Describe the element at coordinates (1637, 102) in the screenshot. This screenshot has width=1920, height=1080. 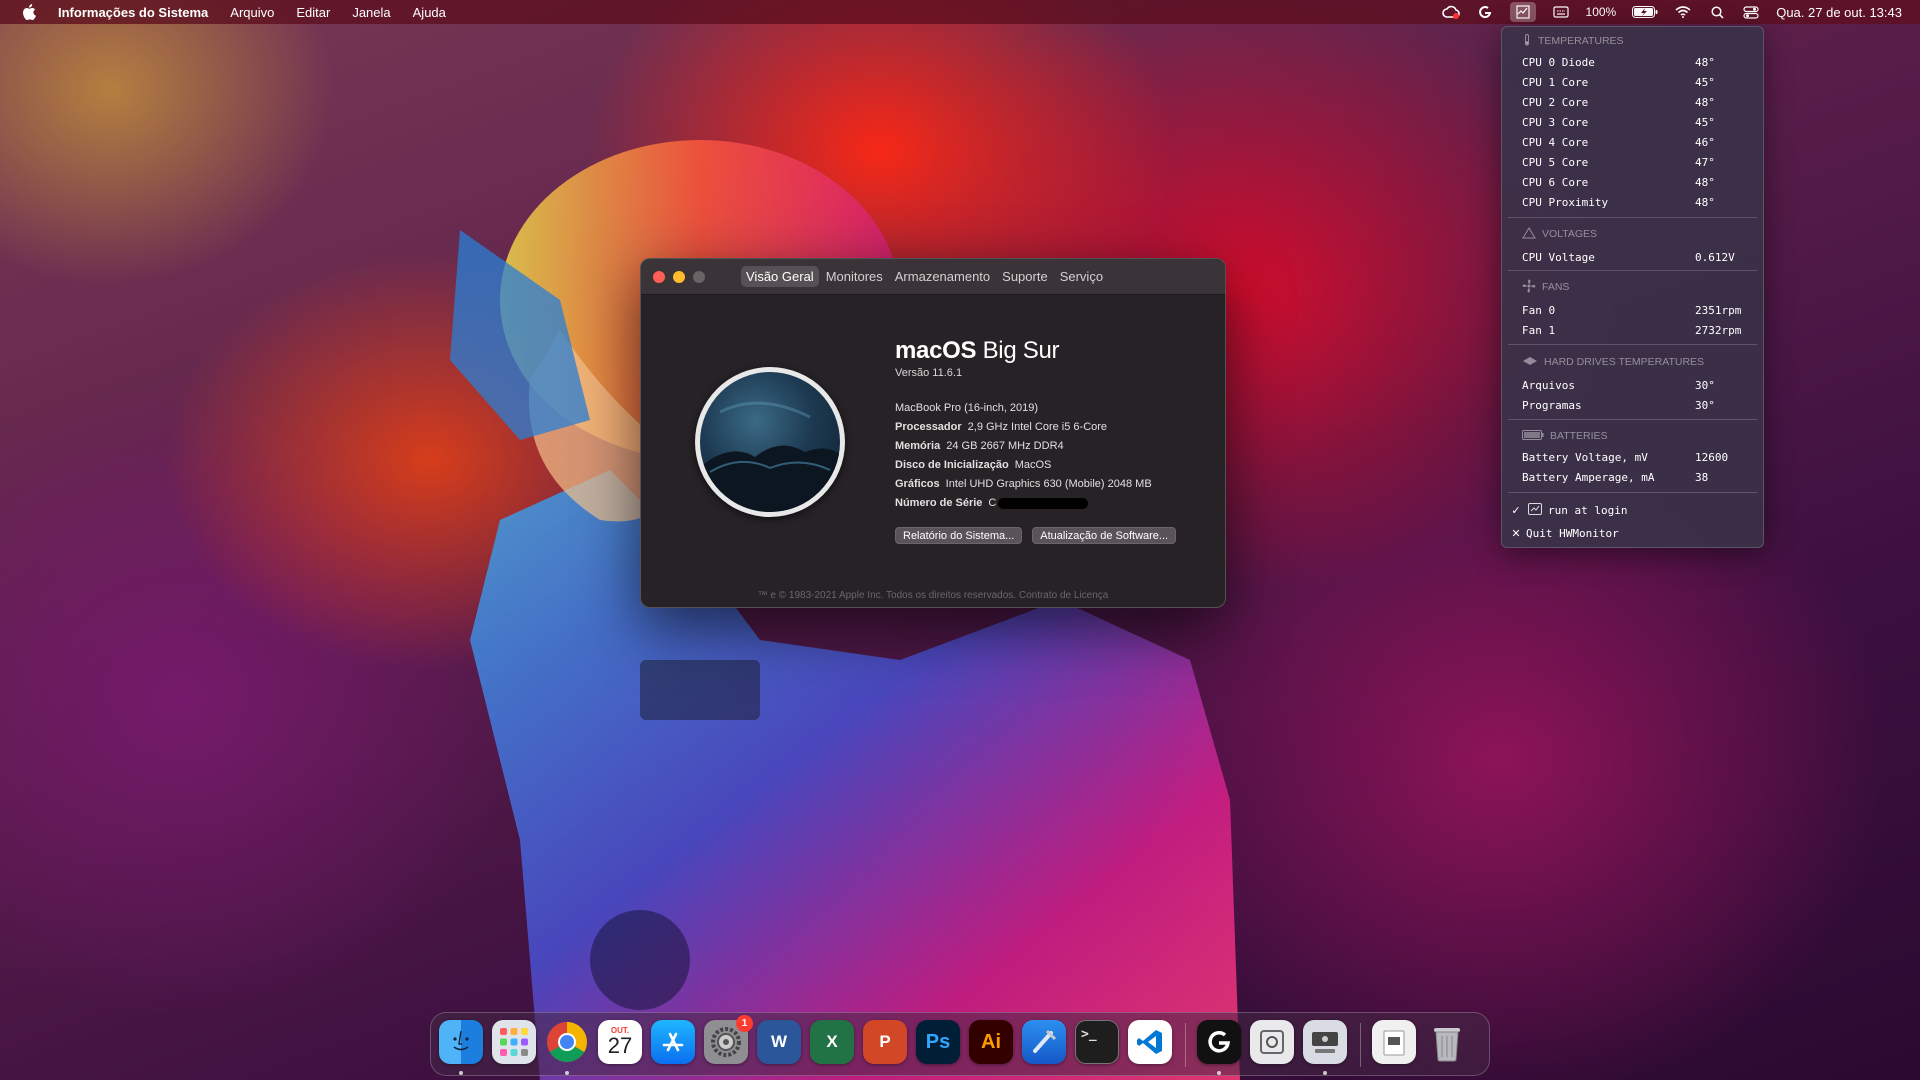
I see `temp-row: CPU 2 Core 48°` at that location.